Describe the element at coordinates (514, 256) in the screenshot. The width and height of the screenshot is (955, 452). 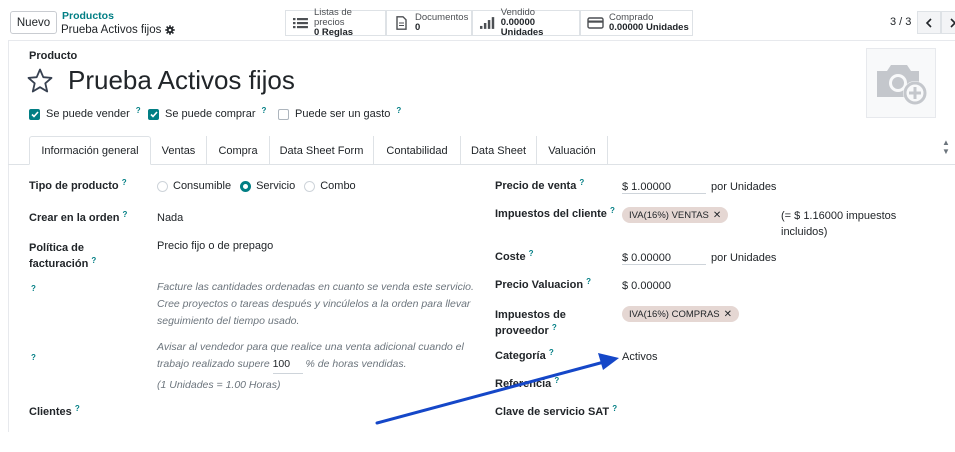
I see `cost-label: Coste ?` at that location.